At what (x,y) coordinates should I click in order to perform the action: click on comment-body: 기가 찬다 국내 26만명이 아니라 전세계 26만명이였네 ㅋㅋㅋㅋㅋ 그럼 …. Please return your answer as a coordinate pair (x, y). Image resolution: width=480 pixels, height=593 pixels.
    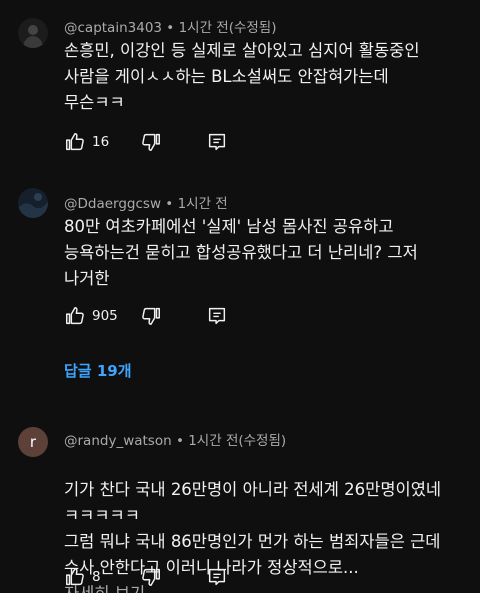
    Looking at the image, I should click on (253, 528).